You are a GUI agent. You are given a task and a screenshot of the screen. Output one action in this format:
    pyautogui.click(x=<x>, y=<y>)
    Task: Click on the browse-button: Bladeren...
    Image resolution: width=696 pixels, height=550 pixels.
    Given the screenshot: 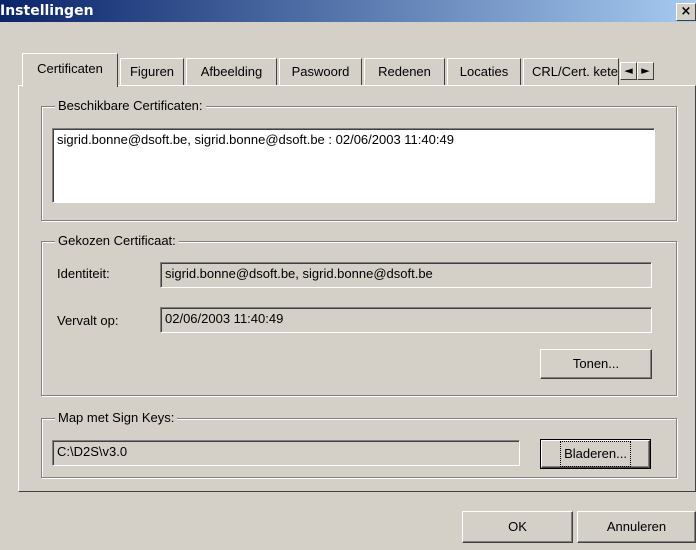 What is the action you would take?
    pyautogui.click(x=595, y=454)
    